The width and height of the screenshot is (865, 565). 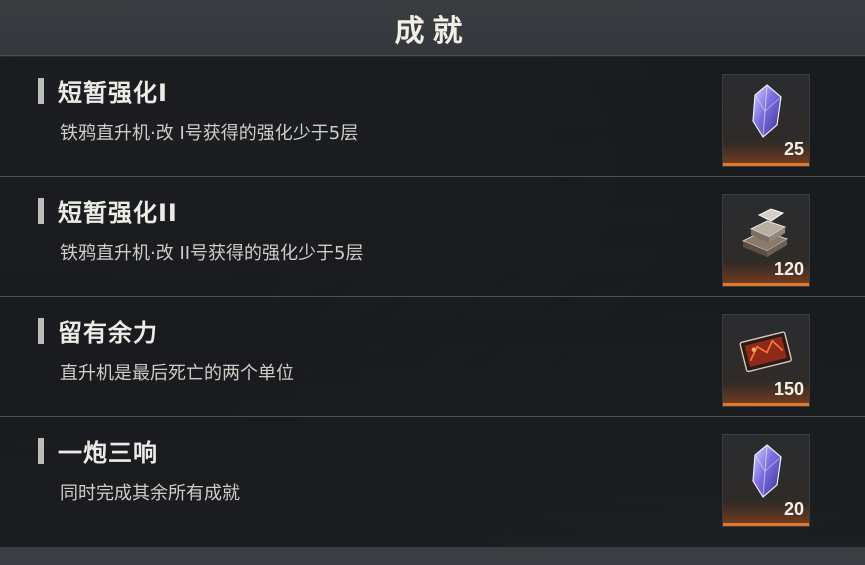 I want to click on achievement-title: 留有余力, so click(x=108, y=333).